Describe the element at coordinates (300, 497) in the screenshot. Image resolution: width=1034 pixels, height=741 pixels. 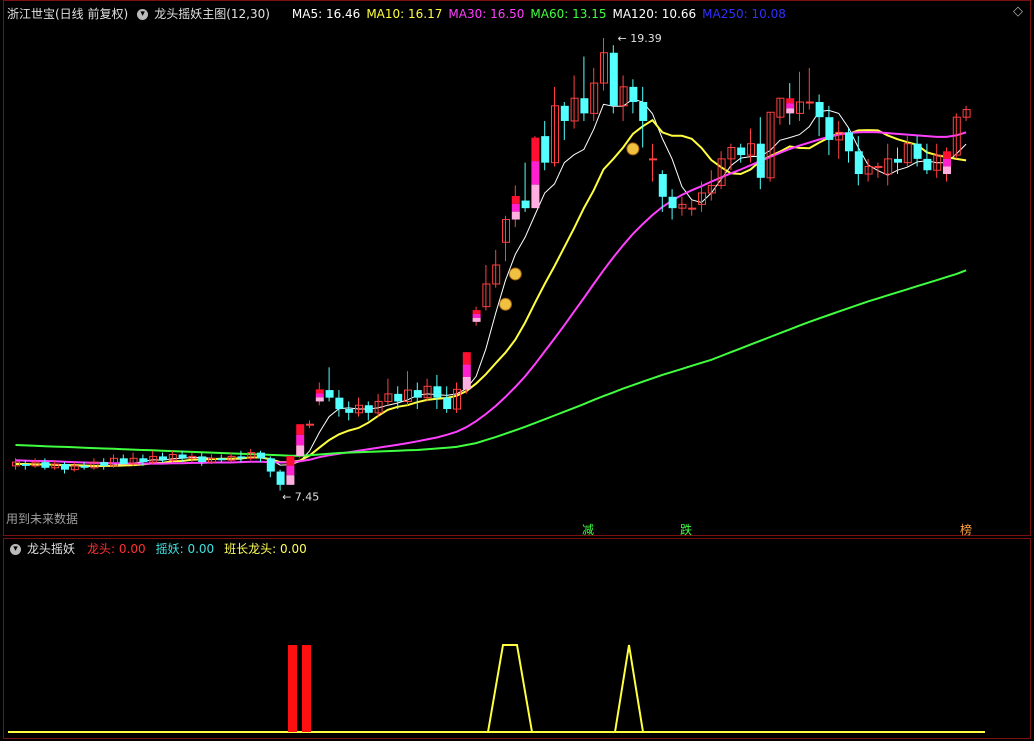
I see `low-price-label: ← 7.45` at that location.